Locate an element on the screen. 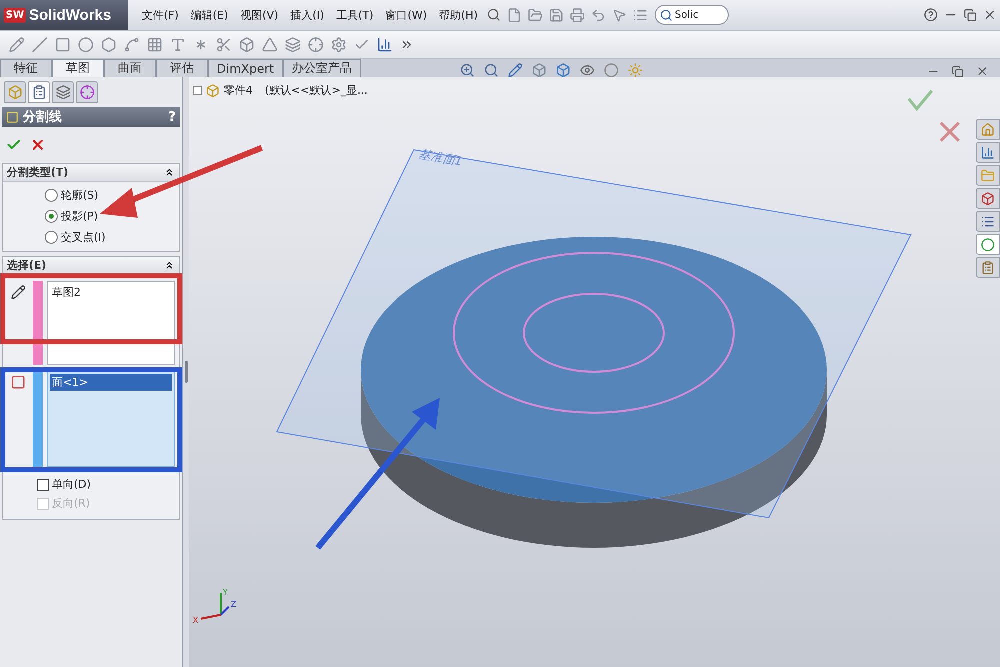  menu-item: 视图(V) is located at coordinates (259, 15).